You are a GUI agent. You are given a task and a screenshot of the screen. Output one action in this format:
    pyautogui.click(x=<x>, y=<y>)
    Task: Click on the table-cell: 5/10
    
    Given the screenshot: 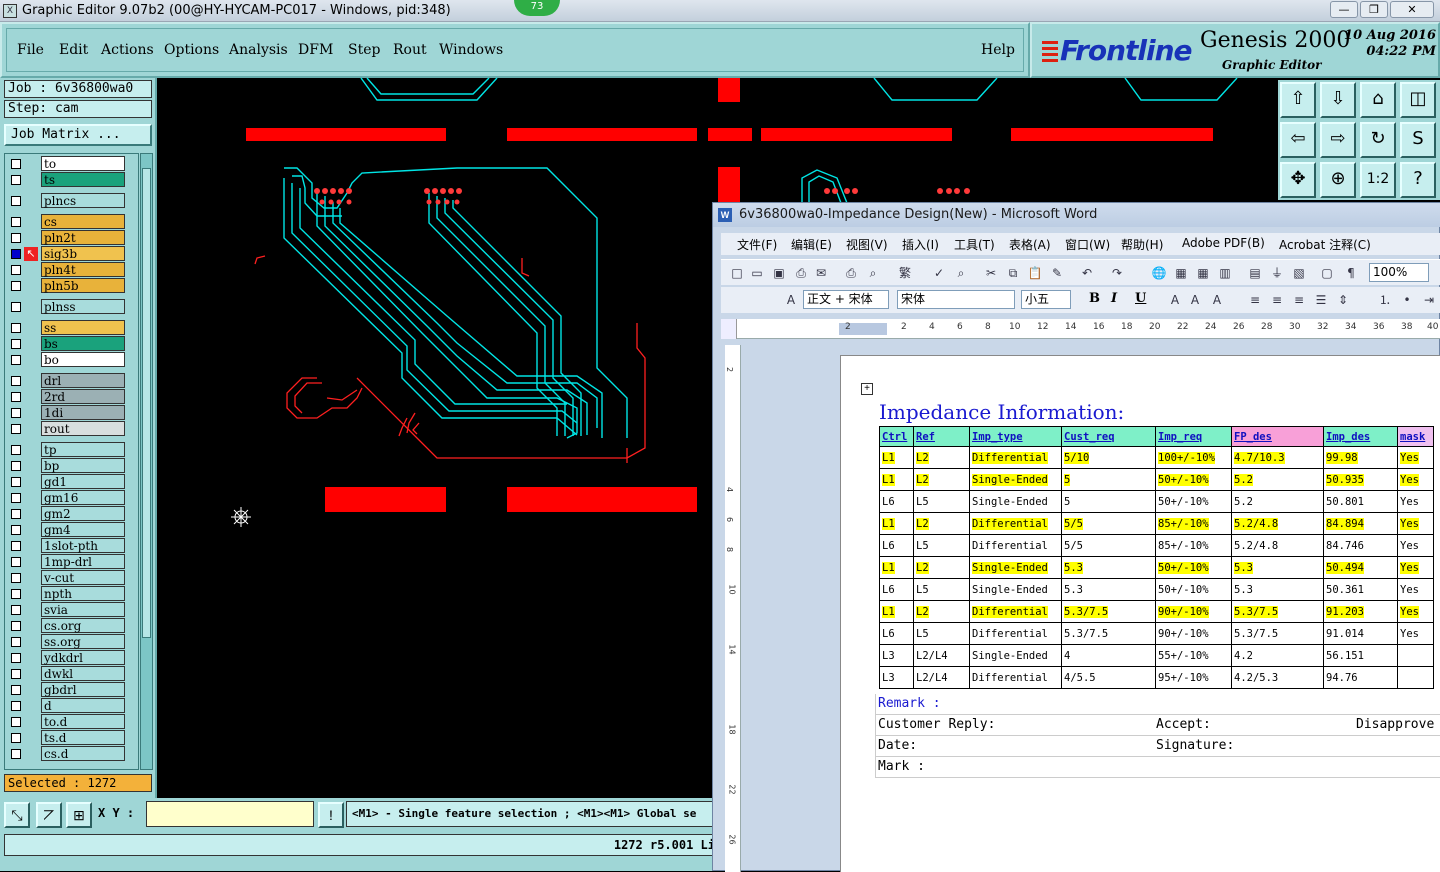 What is the action you would take?
    pyautogui.click(x=1108, y=457)
    